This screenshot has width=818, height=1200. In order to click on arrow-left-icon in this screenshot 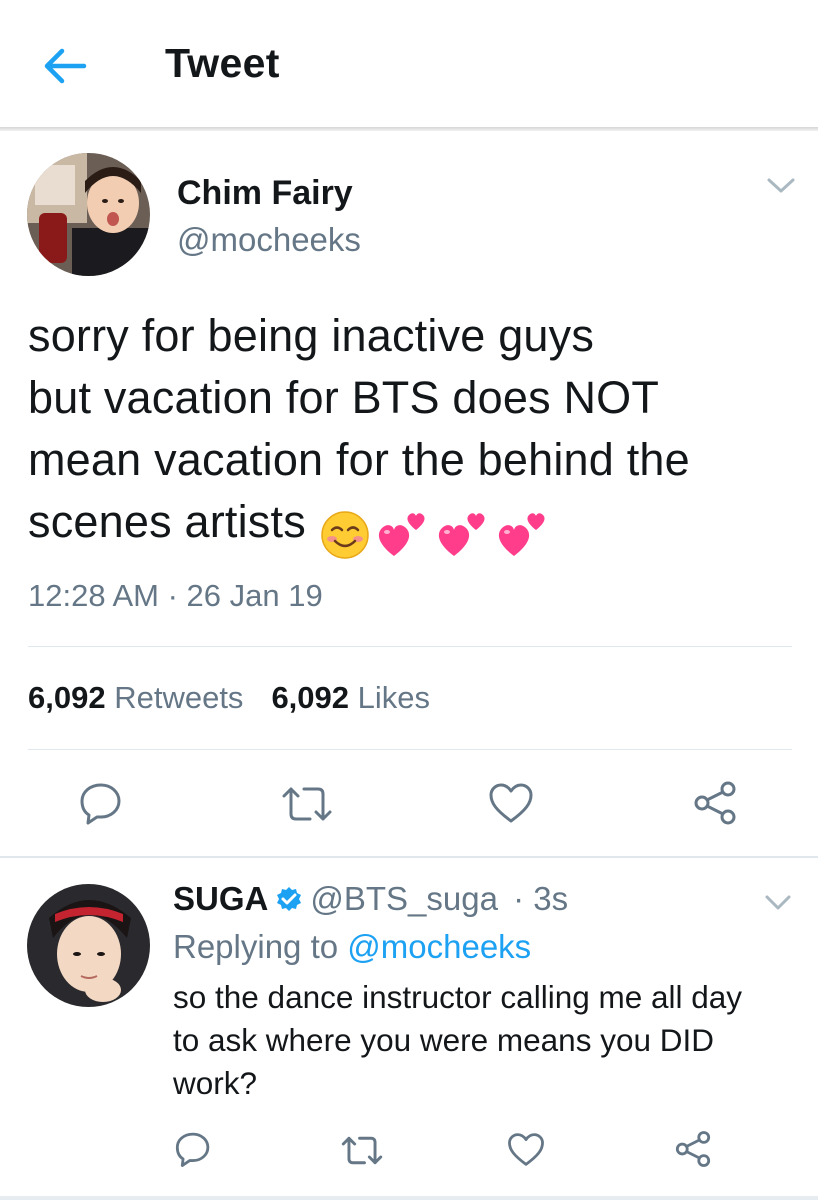, I will do `click(65, 66)`.